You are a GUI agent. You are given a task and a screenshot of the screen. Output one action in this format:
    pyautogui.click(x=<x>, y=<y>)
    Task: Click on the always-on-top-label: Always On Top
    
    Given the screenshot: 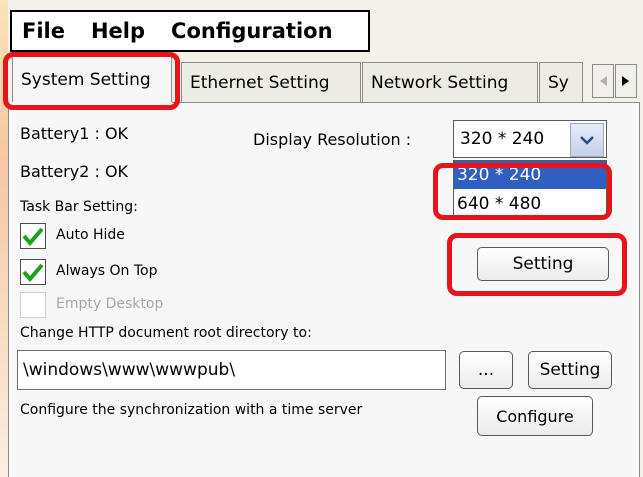 What is the action you would take?
    pyautogui.click(x=107, y=271)
    